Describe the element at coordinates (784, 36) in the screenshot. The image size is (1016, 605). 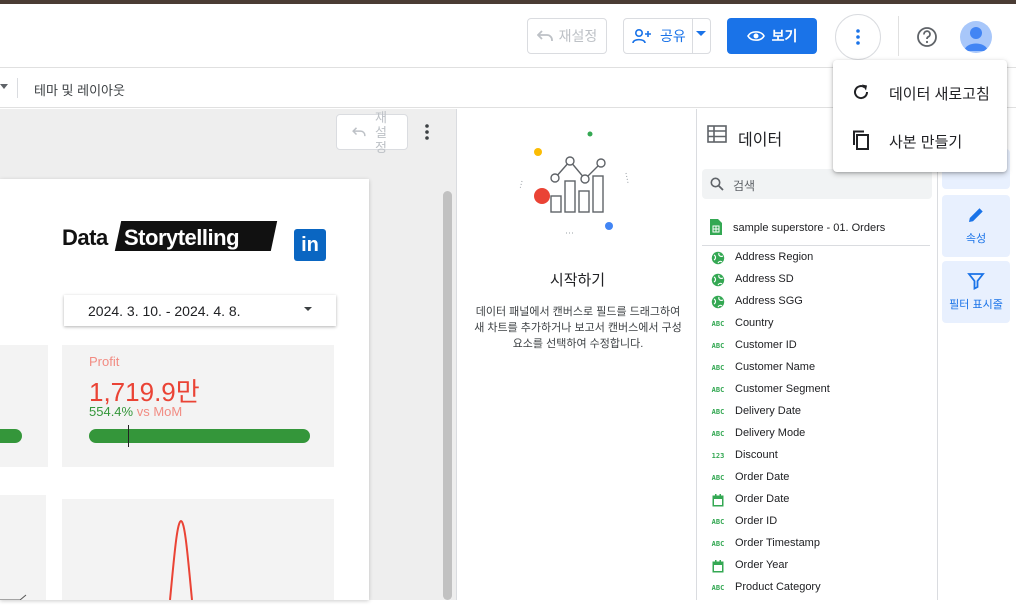
I see `view-label: 보기` at that location.